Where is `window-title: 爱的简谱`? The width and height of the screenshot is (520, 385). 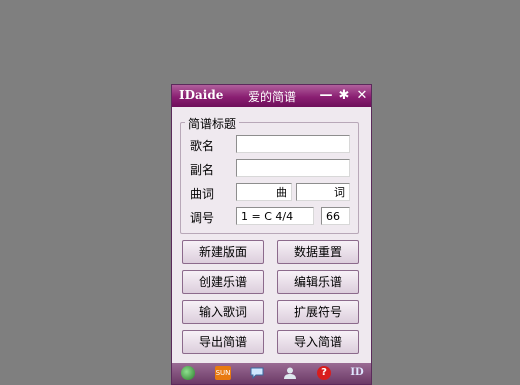
window-title: 爱的简谱 is located at coordinates (272, 97).